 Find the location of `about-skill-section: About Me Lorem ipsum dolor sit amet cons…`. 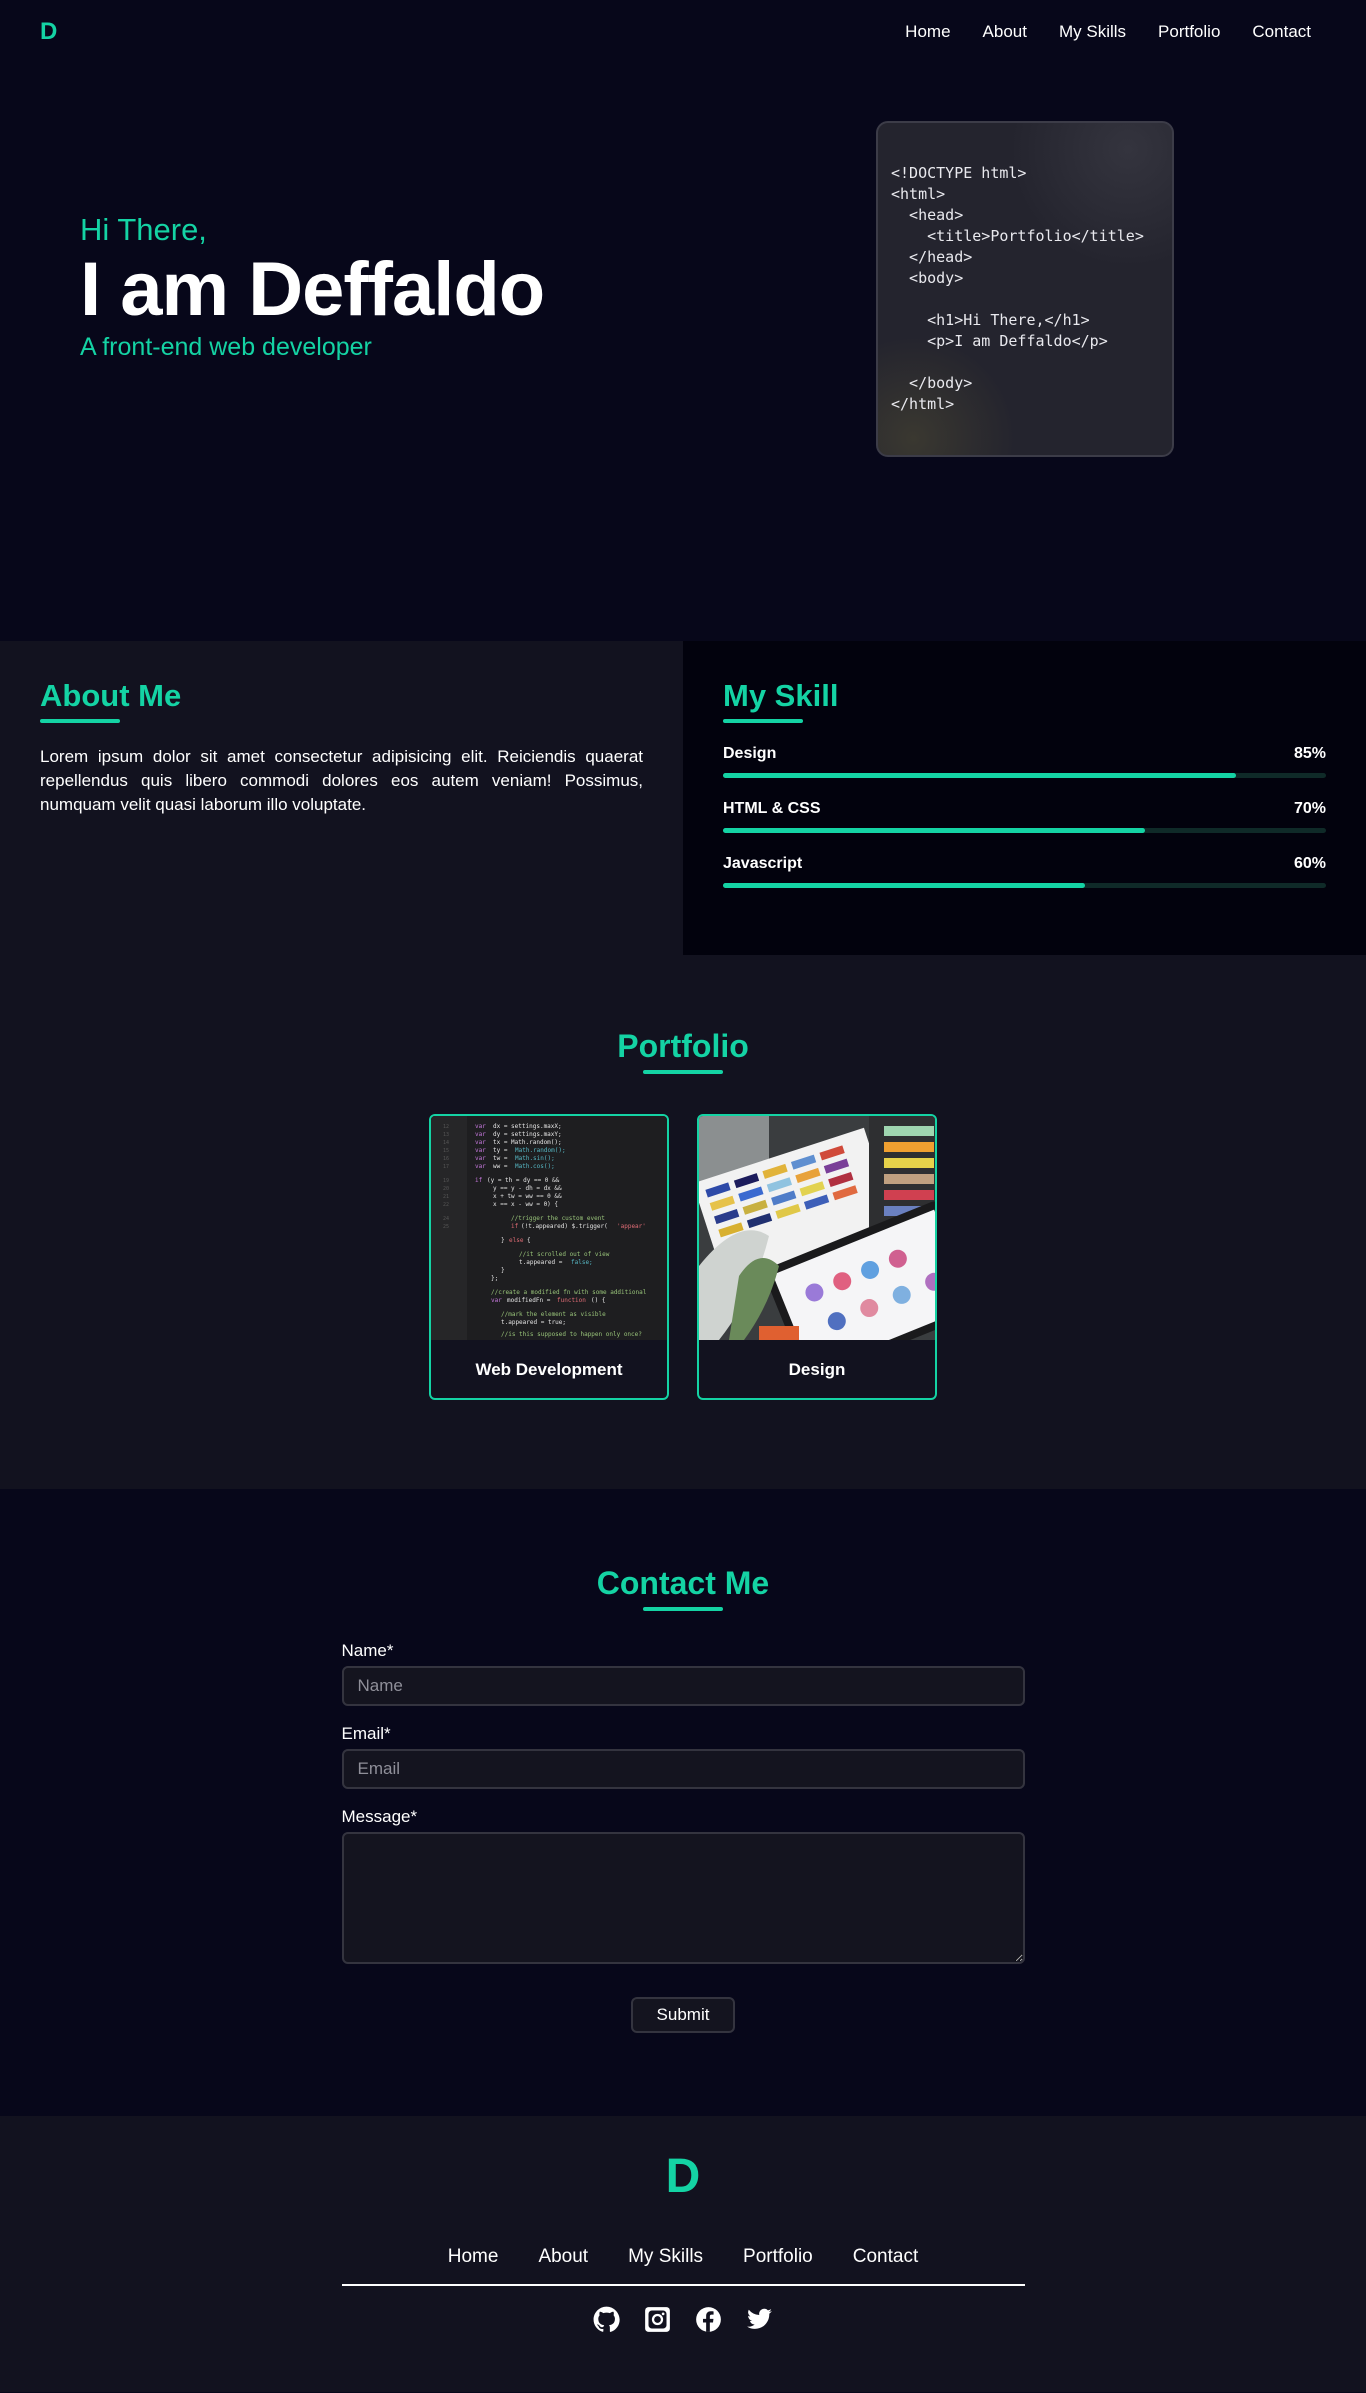

about-skill-section: About Me Lorem ipsum dolor sit amet cons… is located at coordinates (683, 798).